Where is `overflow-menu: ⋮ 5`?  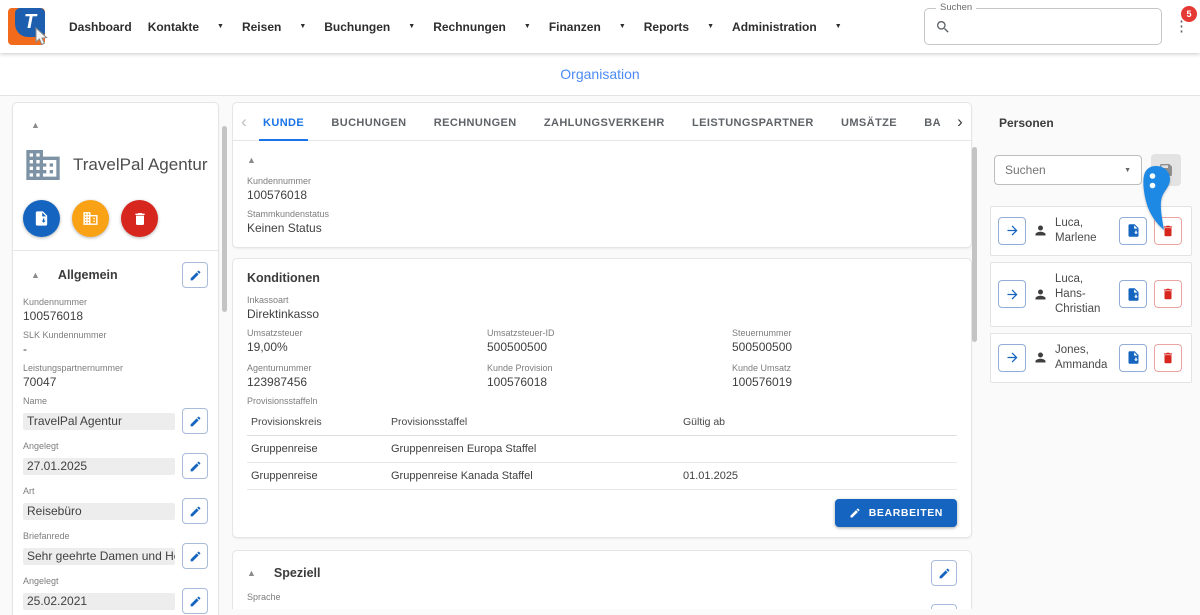 overflow-menu: ⋮ 5 is located at coordinates (1181, 26).